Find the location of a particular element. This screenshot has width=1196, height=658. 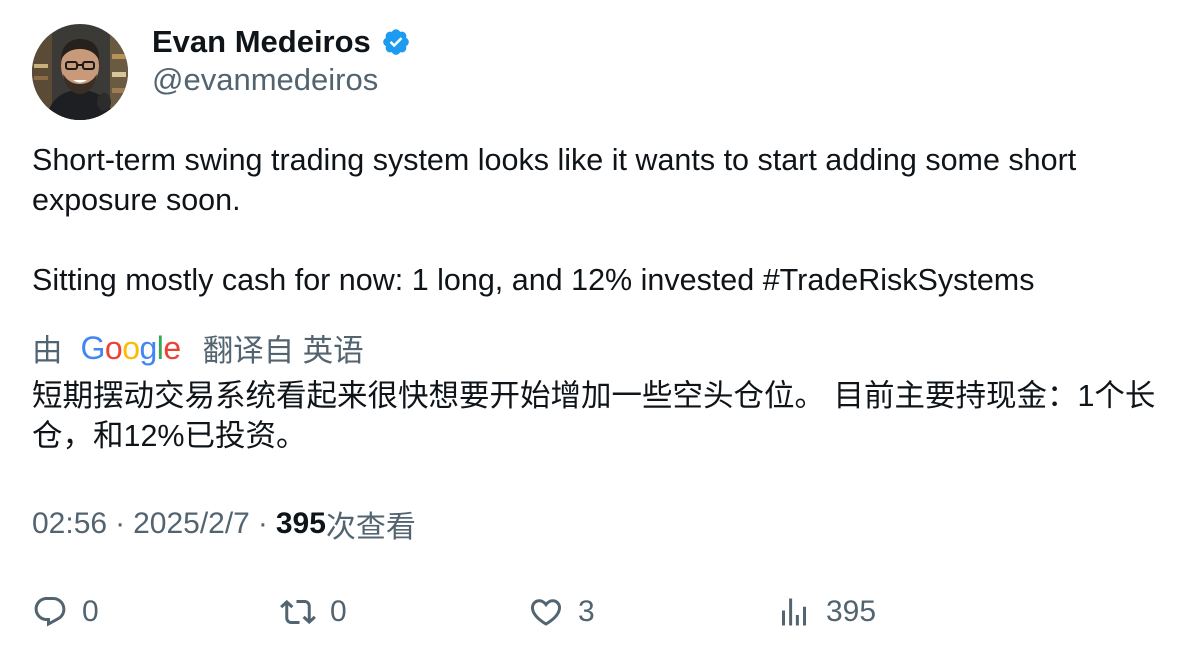

heart-icon is located at coordinates (546, 612).